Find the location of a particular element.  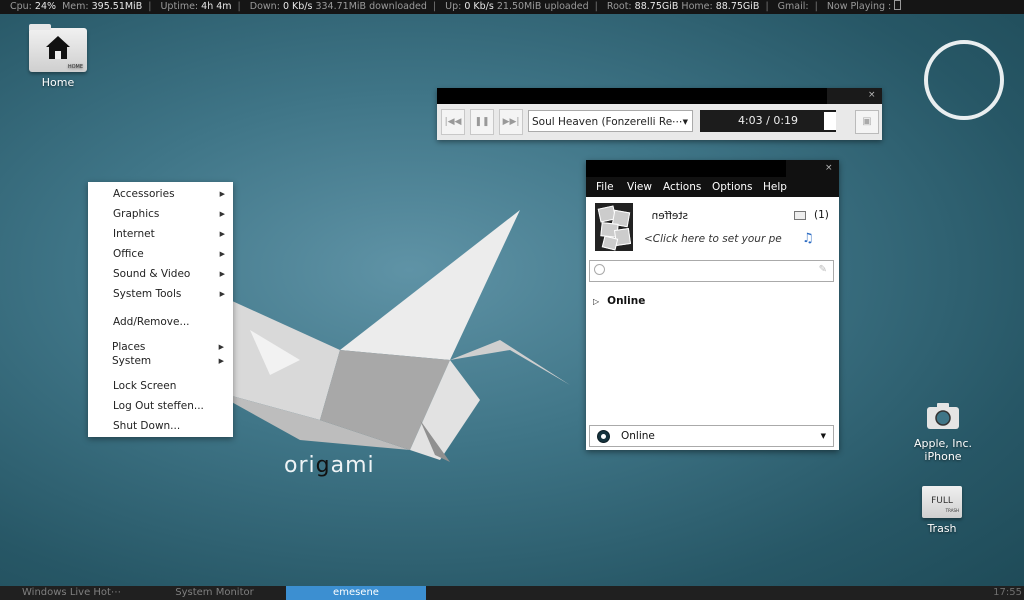

uptime-label: Uptime: is located at coordinates (179, 6).